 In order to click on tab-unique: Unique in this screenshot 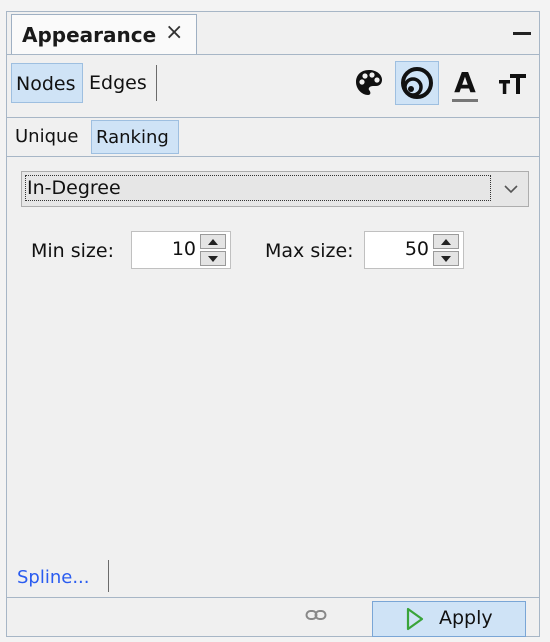, I will do `click(50, 137)`.